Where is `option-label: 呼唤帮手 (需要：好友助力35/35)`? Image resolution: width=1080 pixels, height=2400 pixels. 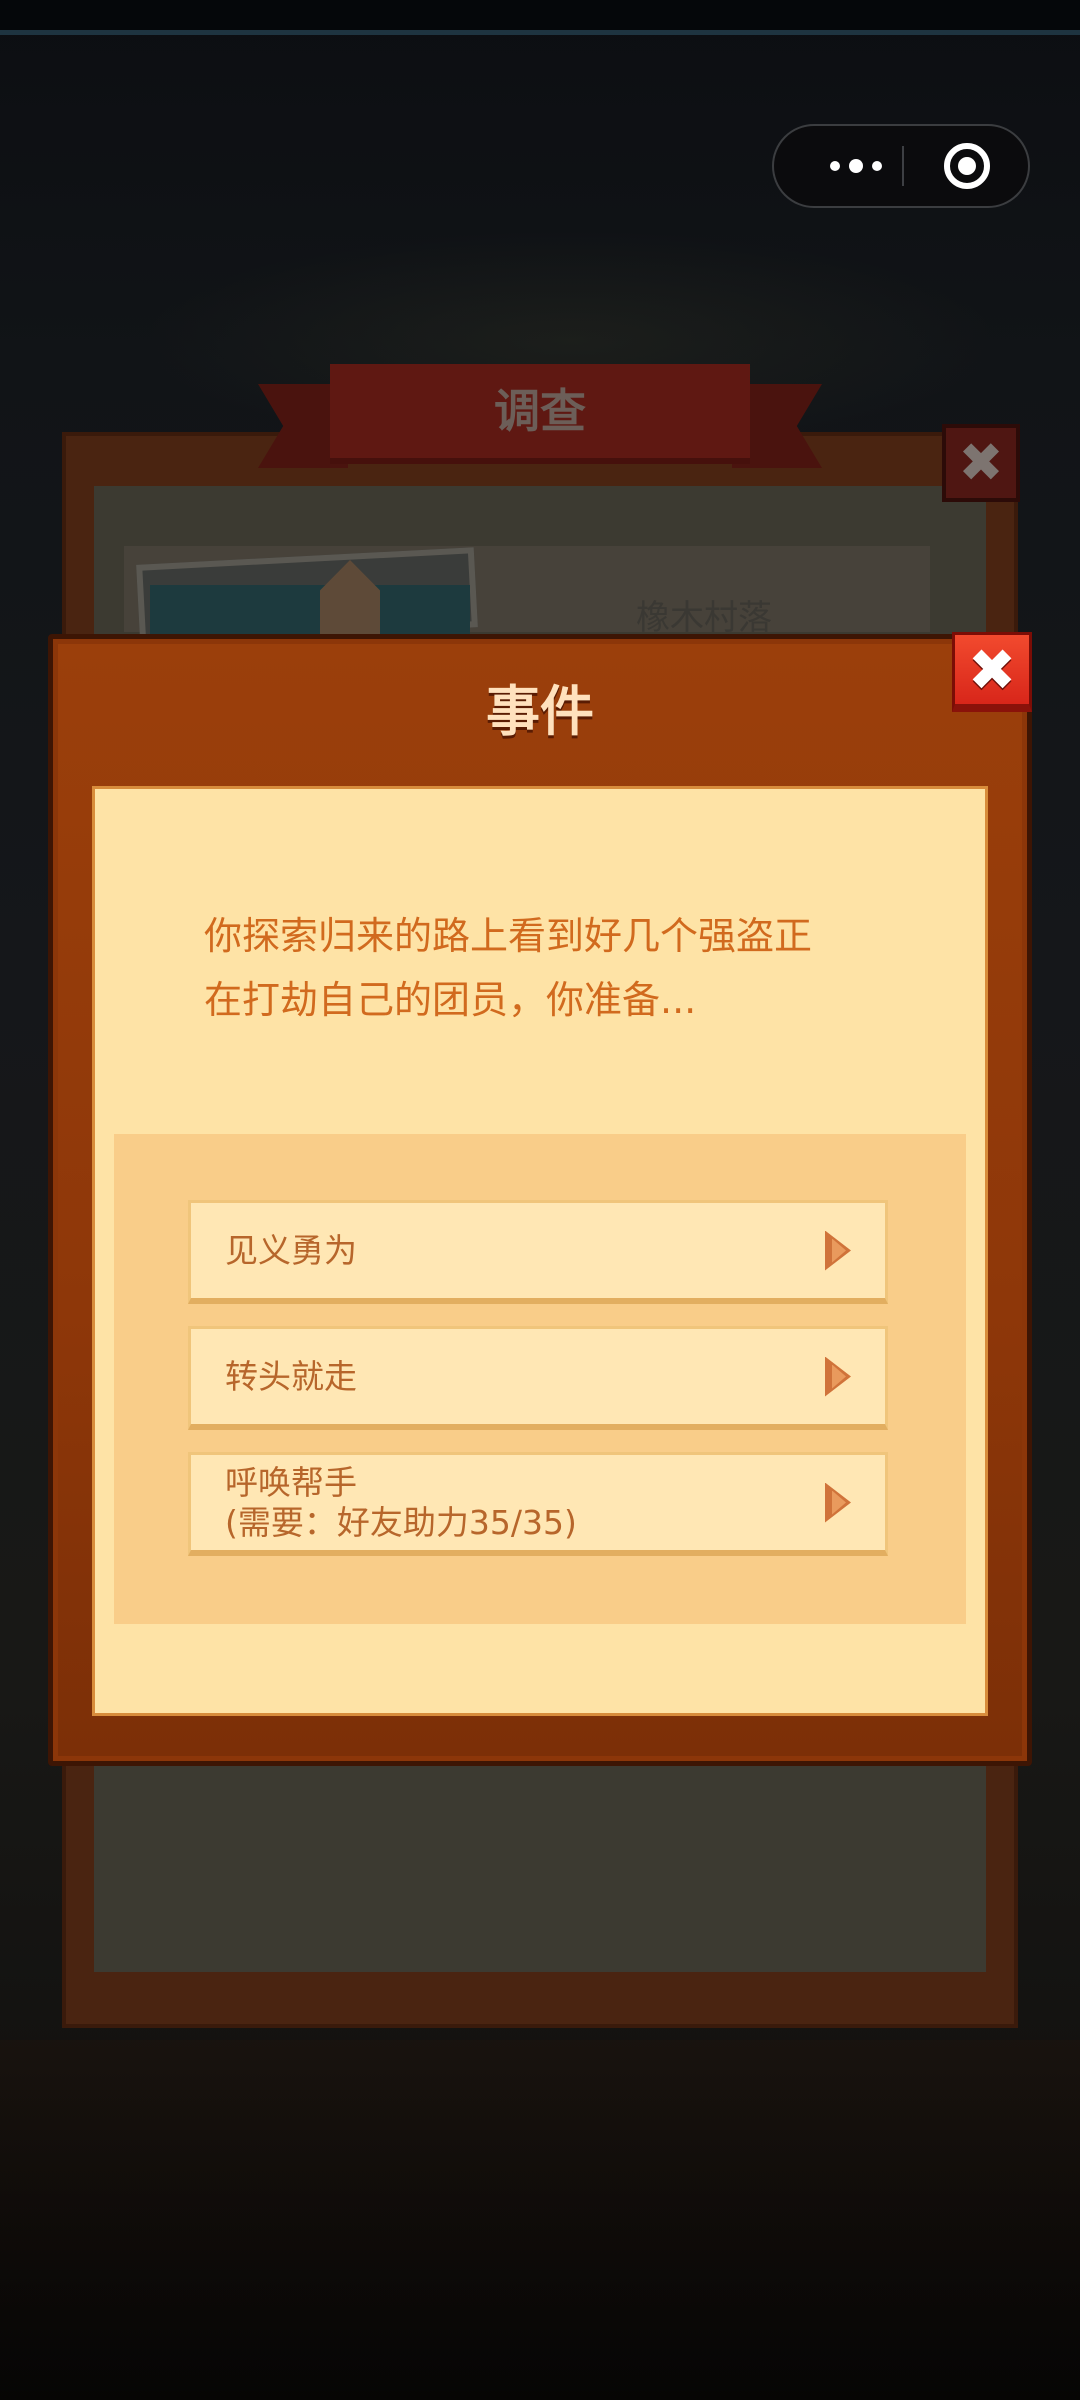
option-label: 呼唤帮手 (需要：好友助力35/35) is located at coordinates (401, 1502).